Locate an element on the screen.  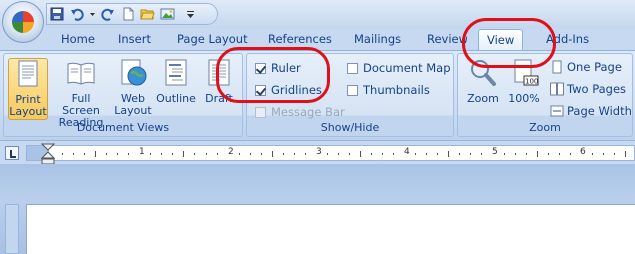
save-icon is located at coordinates (56, 13).